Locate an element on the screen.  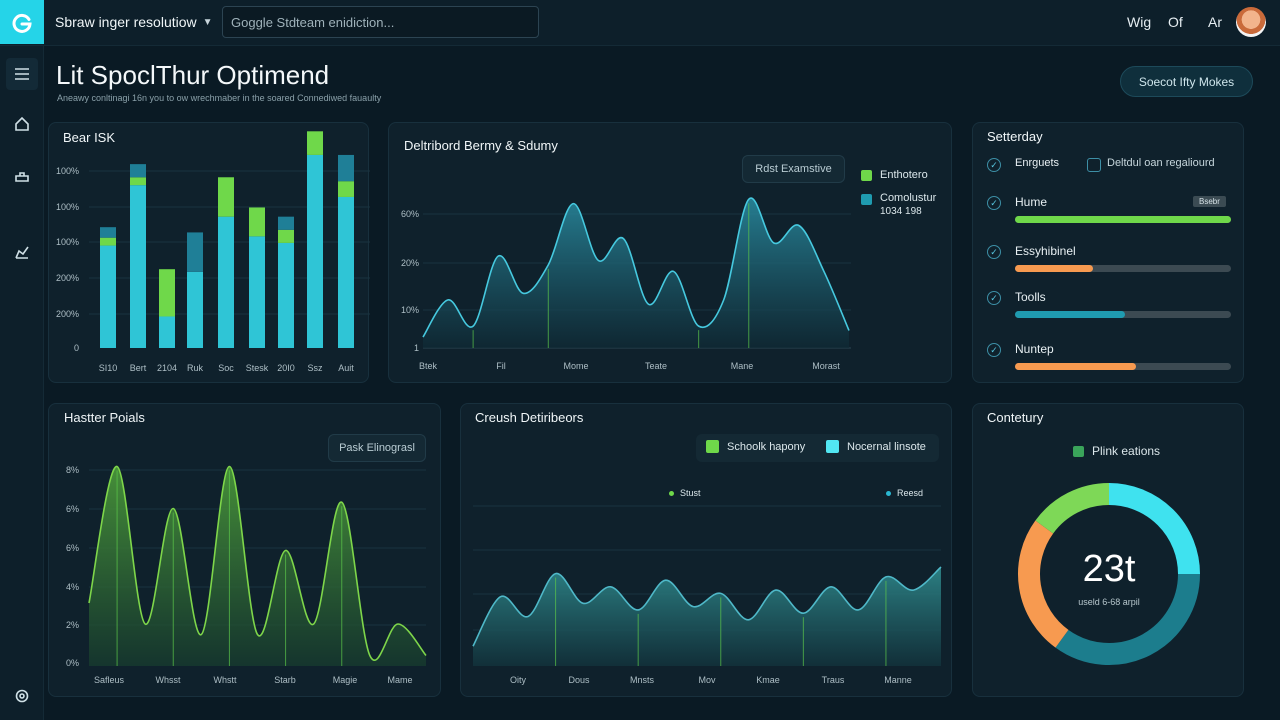
task-header-option: Deltdul oan regaliourd is located at coordinates (1161, 163).